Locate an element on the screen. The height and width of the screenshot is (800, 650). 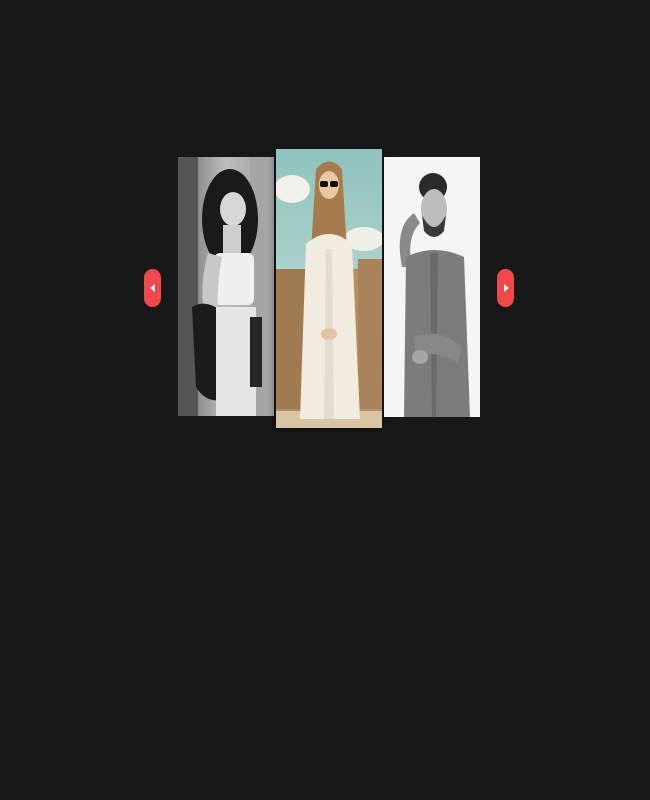
next-button is located at coordinates (505, 288).